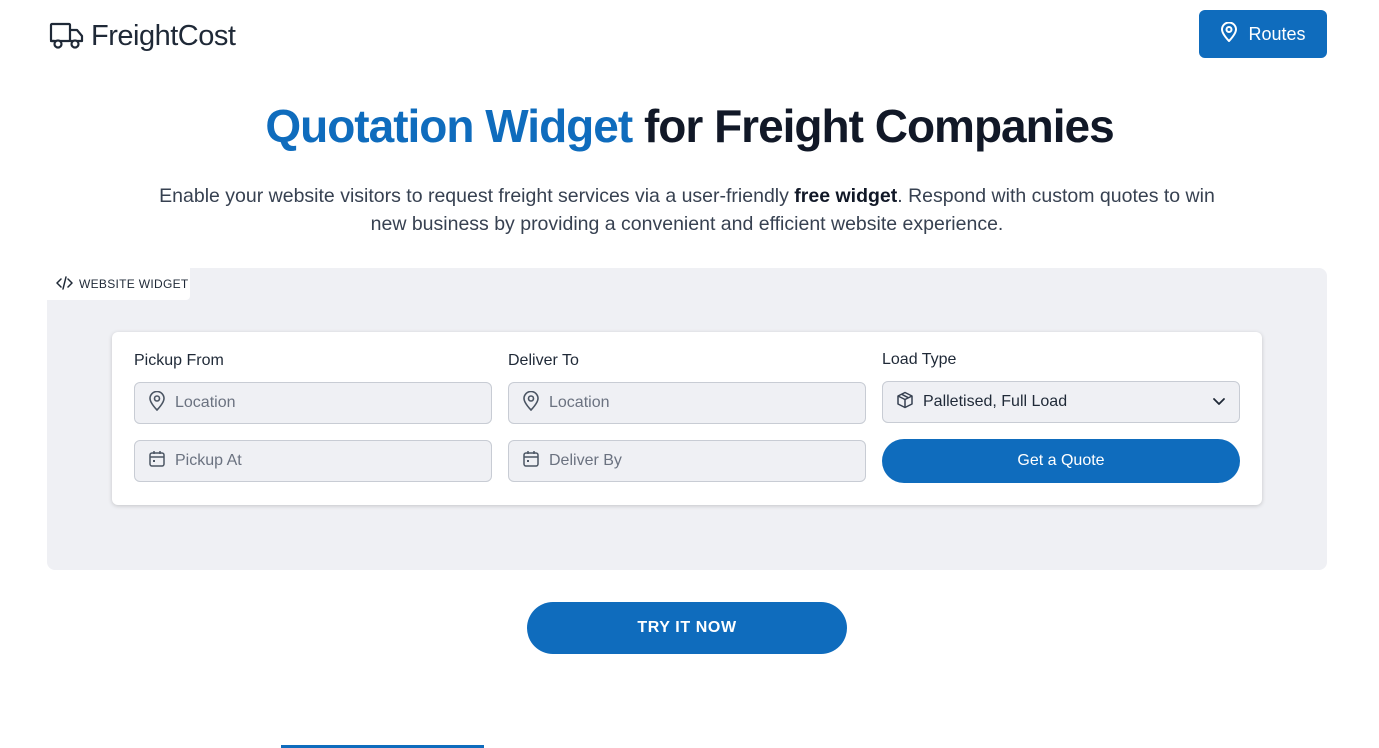  I want to click on routes-button: Routes, so click(1263, 34).